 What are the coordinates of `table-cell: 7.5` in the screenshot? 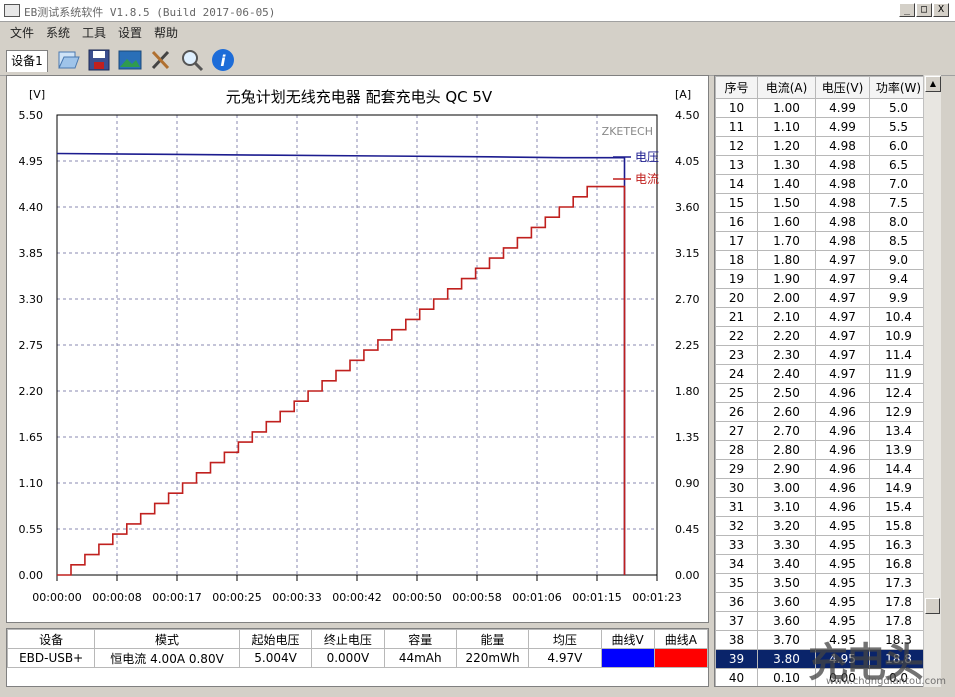 It's located at (898, 203).